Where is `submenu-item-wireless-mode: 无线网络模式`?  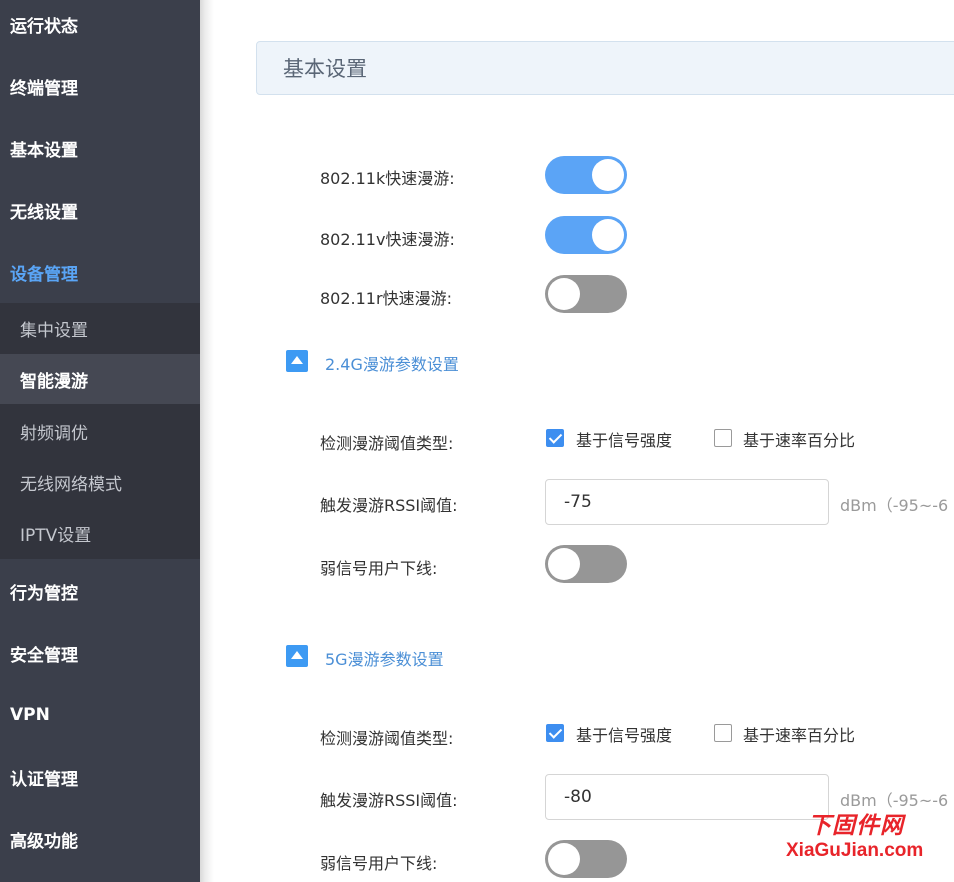 submenu-item-wireless-mode: 无线网络模式 is located at coordinates (100, 482).